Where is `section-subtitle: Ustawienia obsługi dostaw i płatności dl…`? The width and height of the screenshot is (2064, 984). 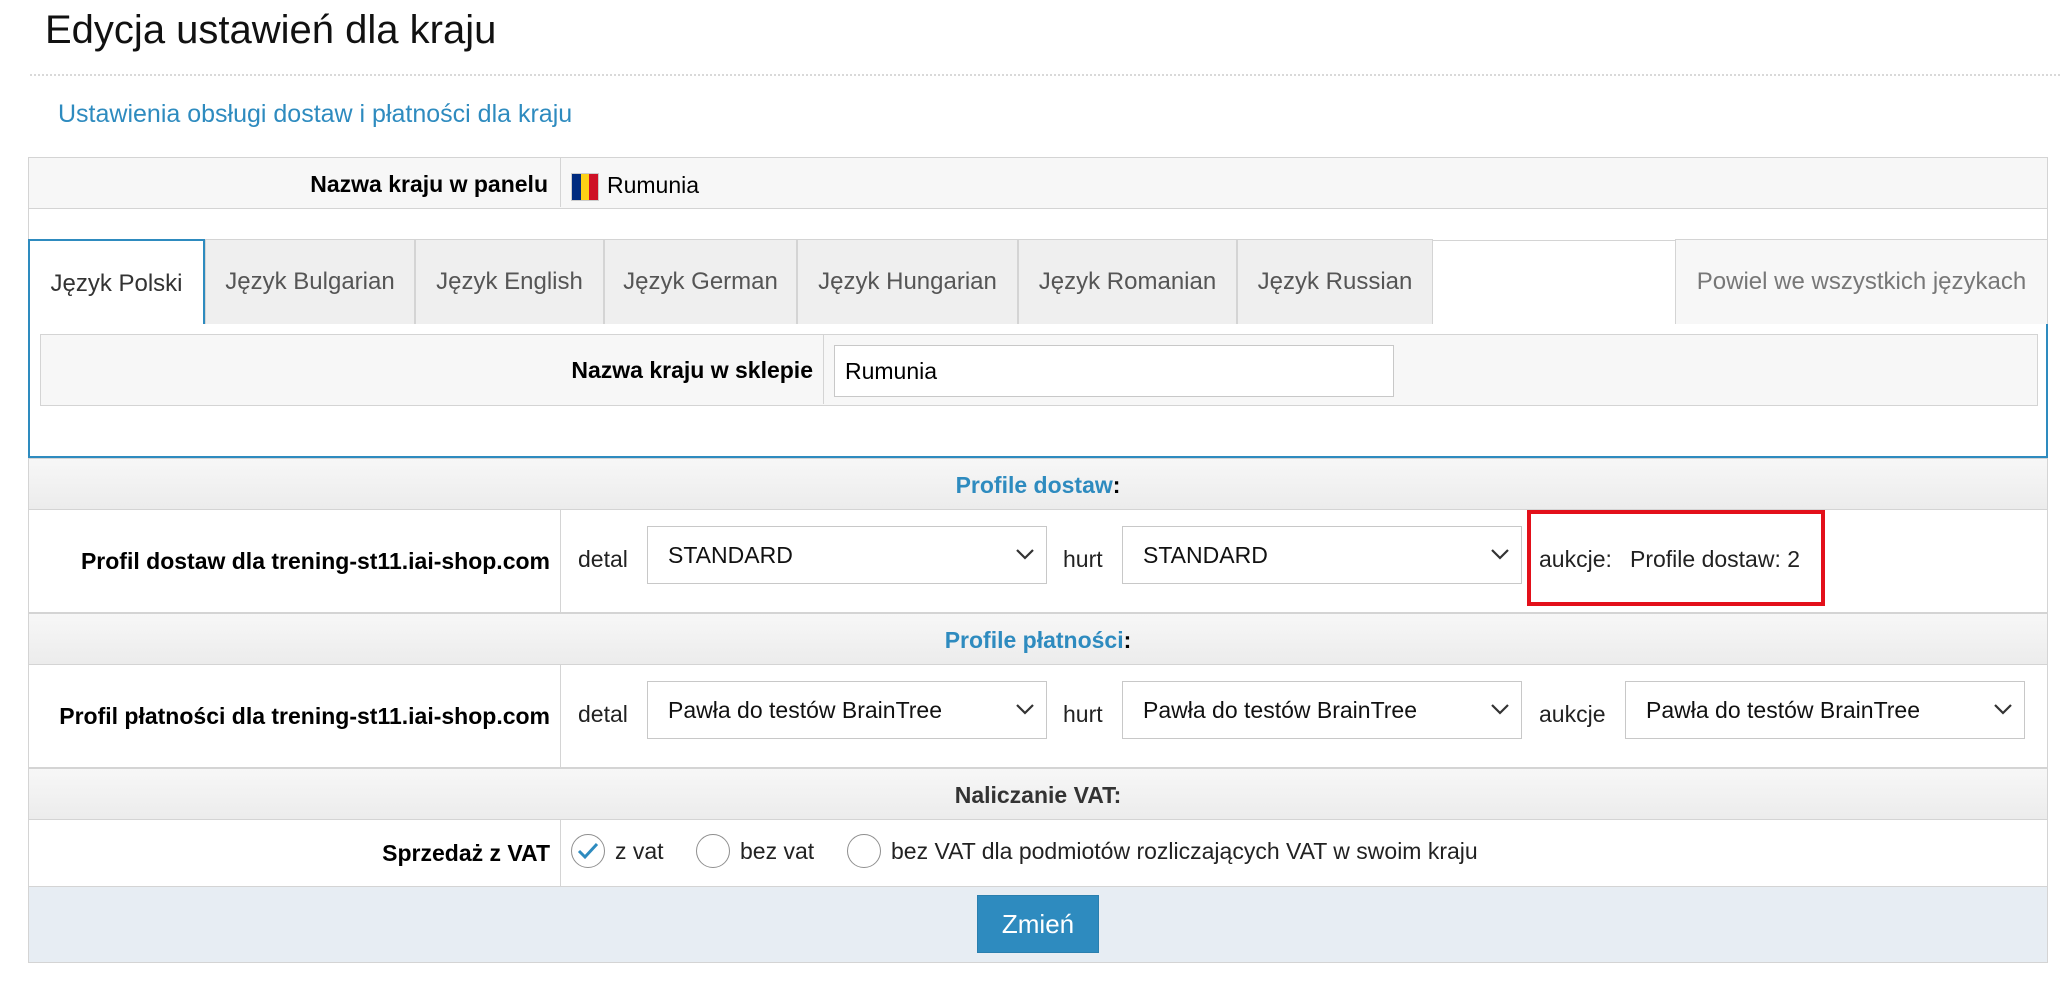 section-subtitle: Ustawienia obsługi dostaw i płatności dl… is located at coordinates (315, 114).